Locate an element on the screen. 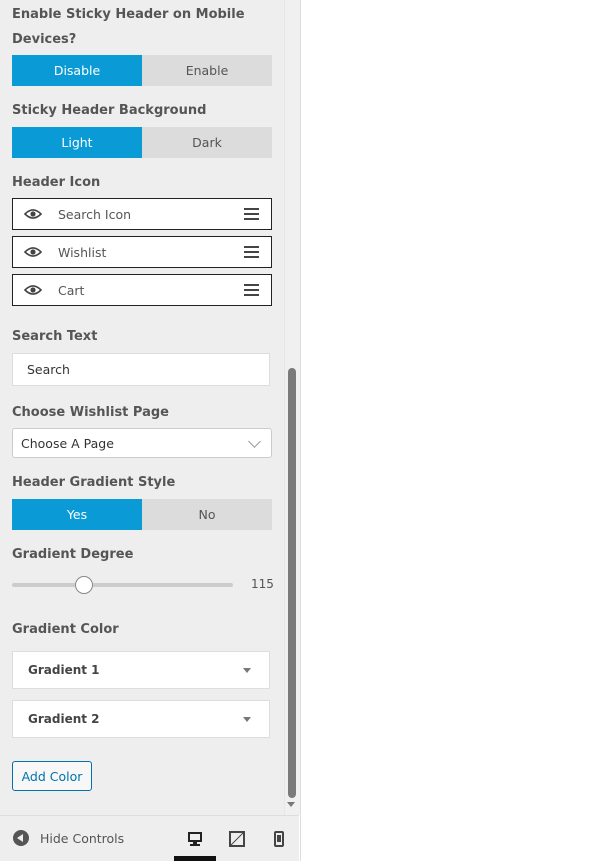 The height and width of the screenshot is (861, 589). scroll-down-arrow-icon is located at coordinates (291, 804).